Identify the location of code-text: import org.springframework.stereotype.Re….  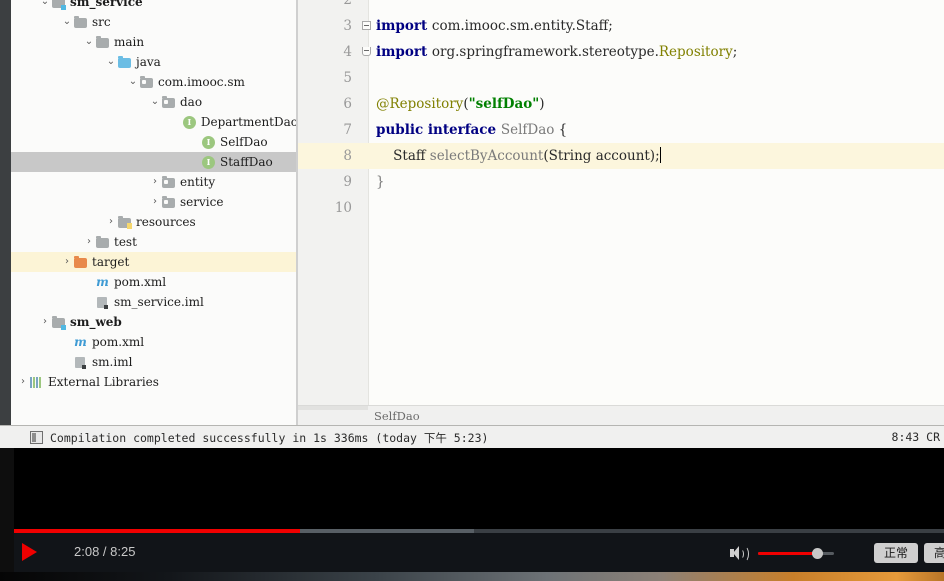
(557, 52).